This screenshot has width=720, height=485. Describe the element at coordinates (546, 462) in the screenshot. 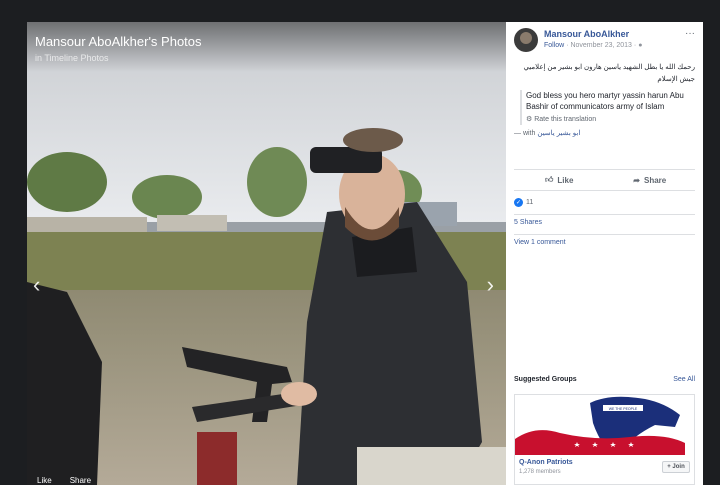

I see `group-name: Q-Anon Patriots` at that location.